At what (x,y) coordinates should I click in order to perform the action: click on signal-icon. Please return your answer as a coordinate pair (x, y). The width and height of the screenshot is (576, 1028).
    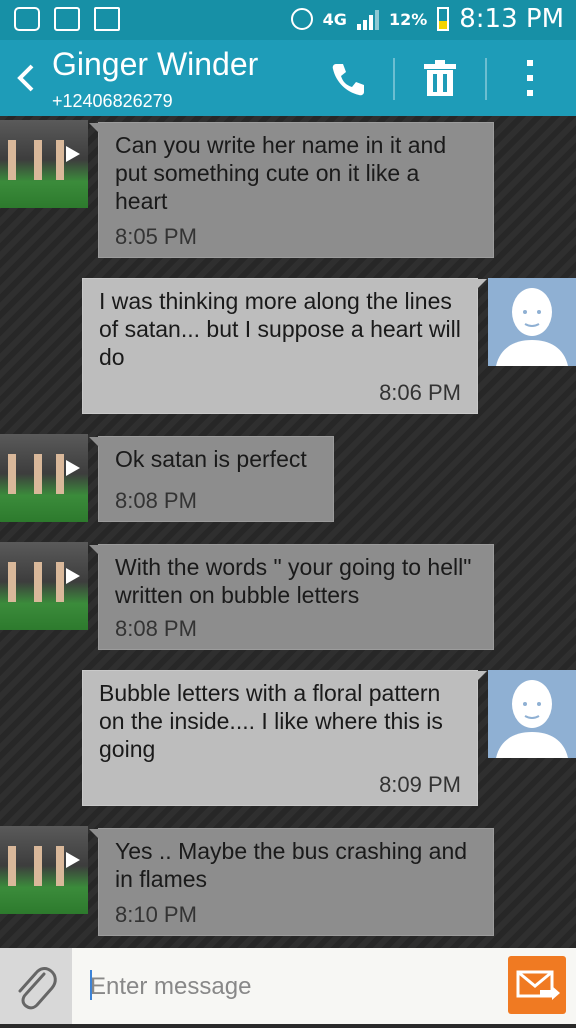
    Looking at the image, I should click on (367, 19).